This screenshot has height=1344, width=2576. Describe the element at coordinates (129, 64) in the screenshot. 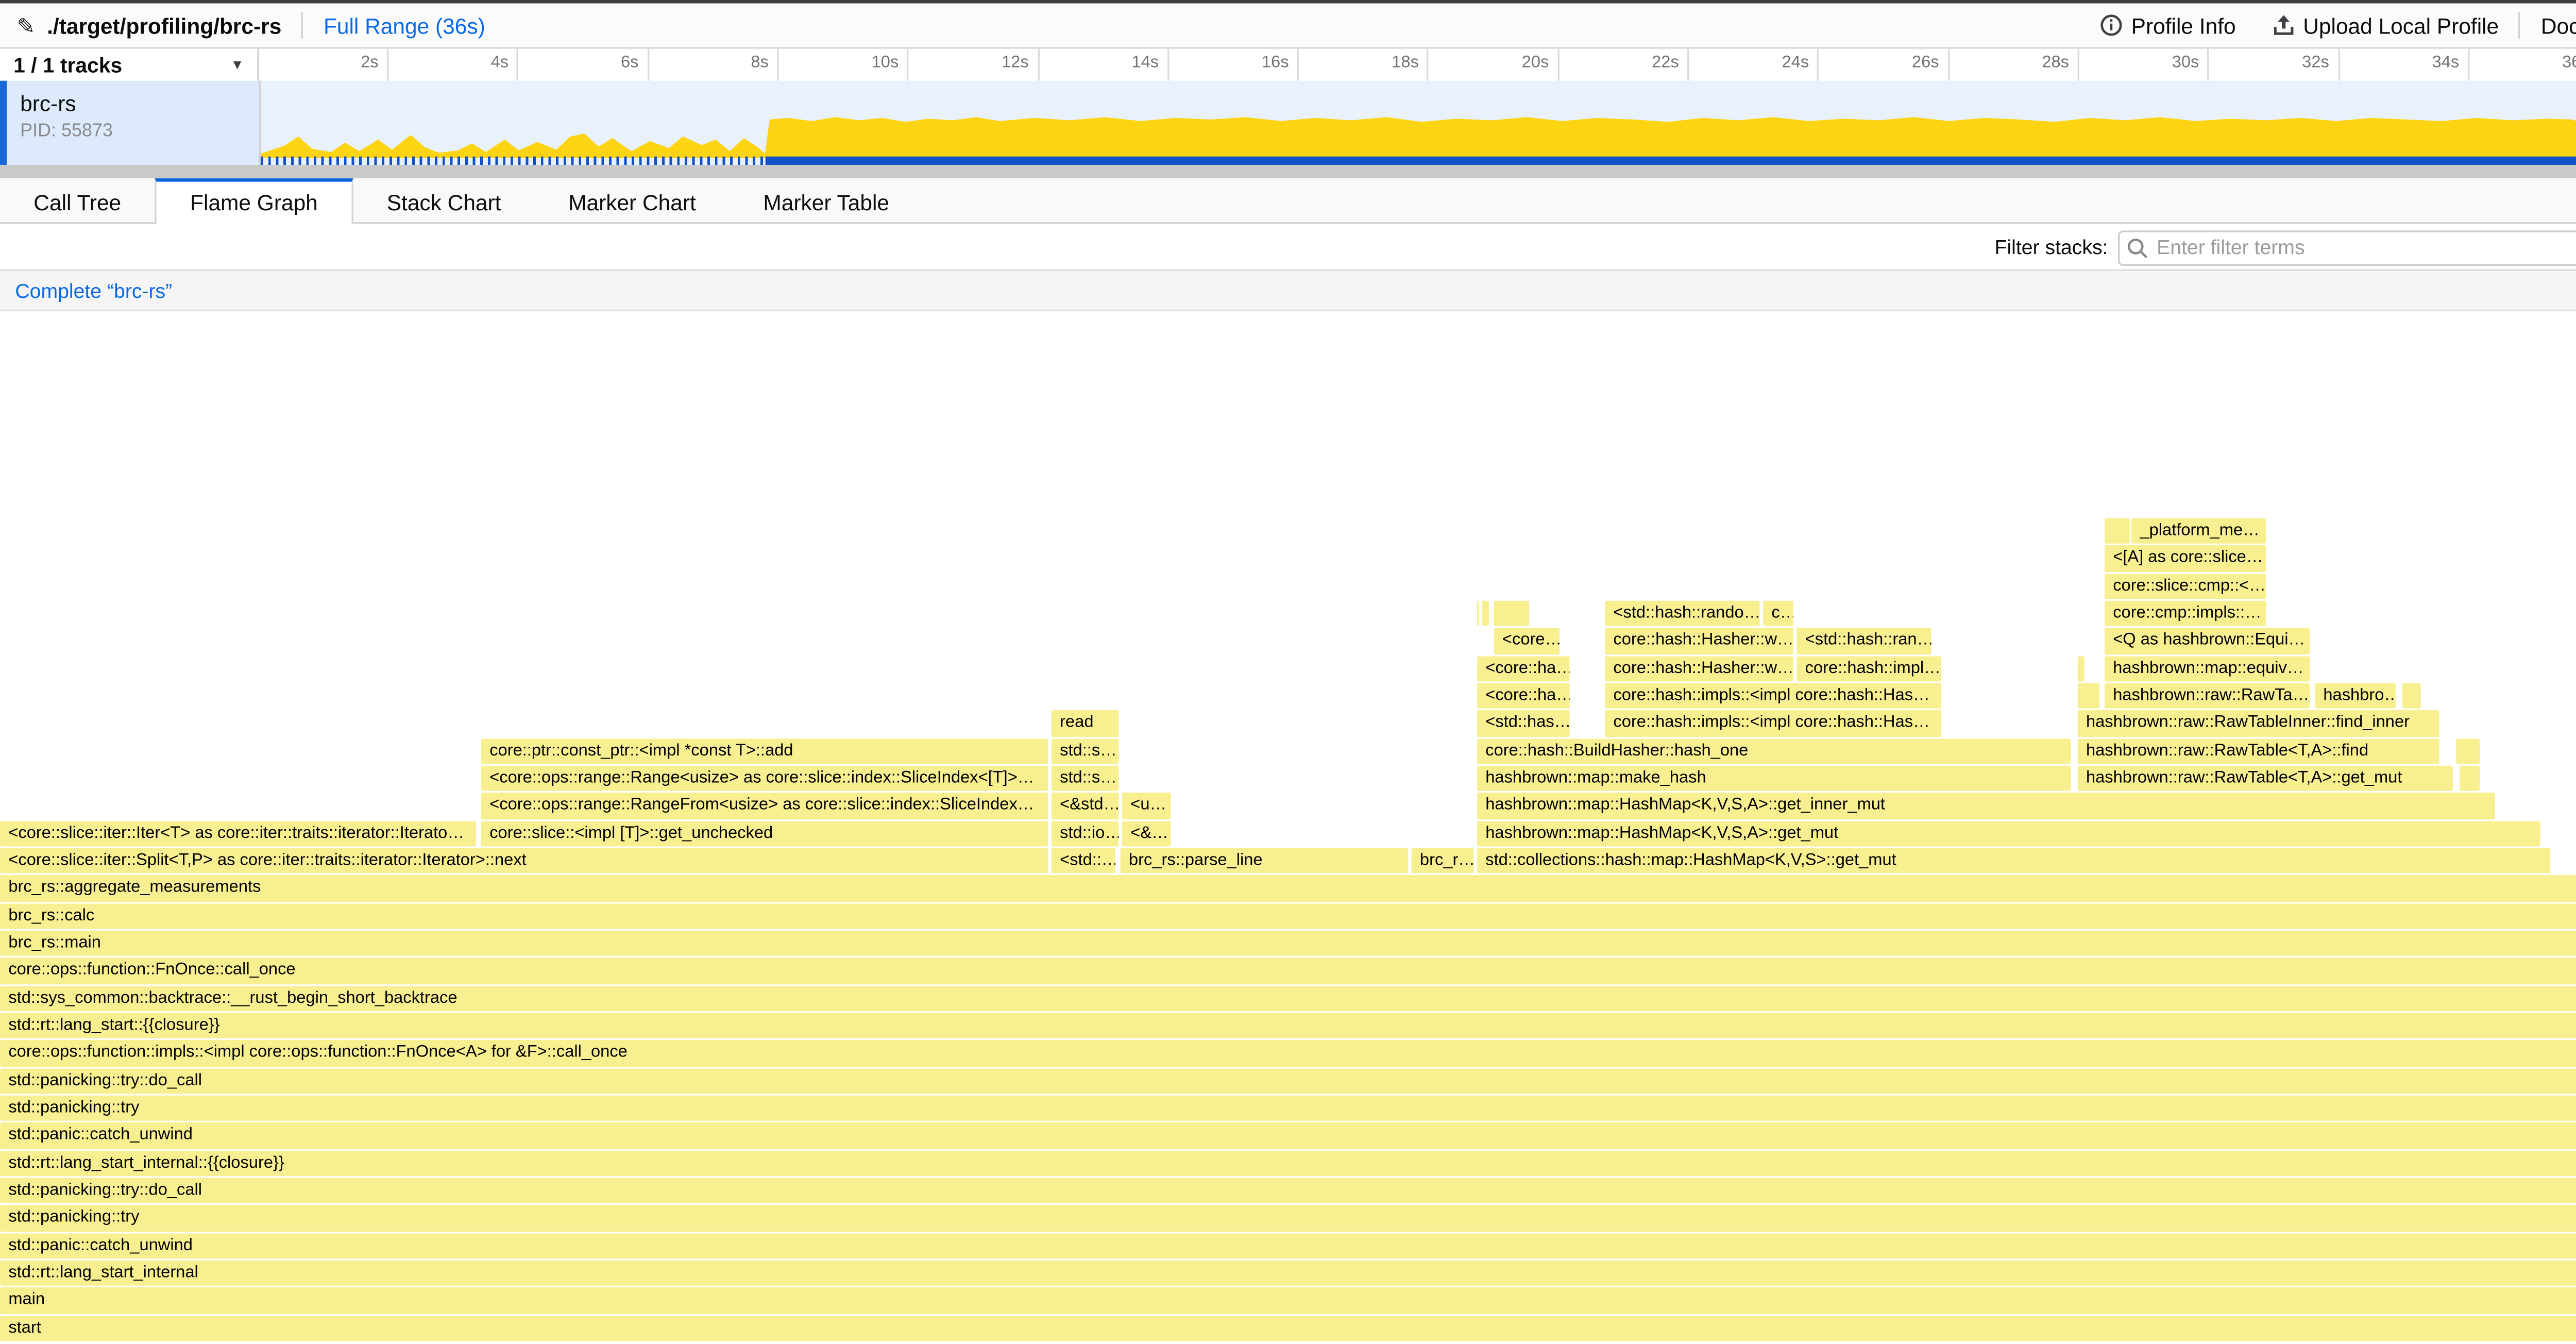

I see `tracks-dropdown: 1 / 1 tracks ▼` at that location.